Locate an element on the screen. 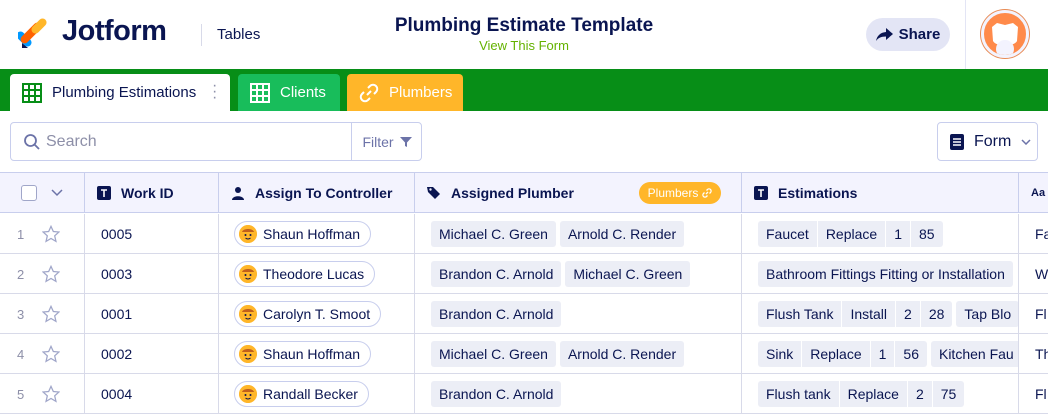 Image resolution: width=1048 pixels, height=414 pixels. tag-icon is located at coordinates (433, 193).